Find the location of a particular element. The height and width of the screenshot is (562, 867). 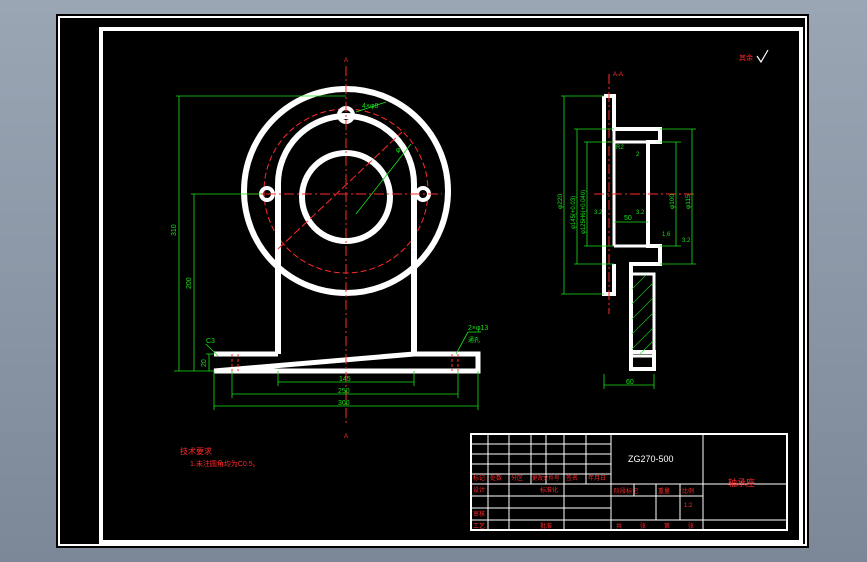

dim-w1: 50 is located at coordinates (628, 218).